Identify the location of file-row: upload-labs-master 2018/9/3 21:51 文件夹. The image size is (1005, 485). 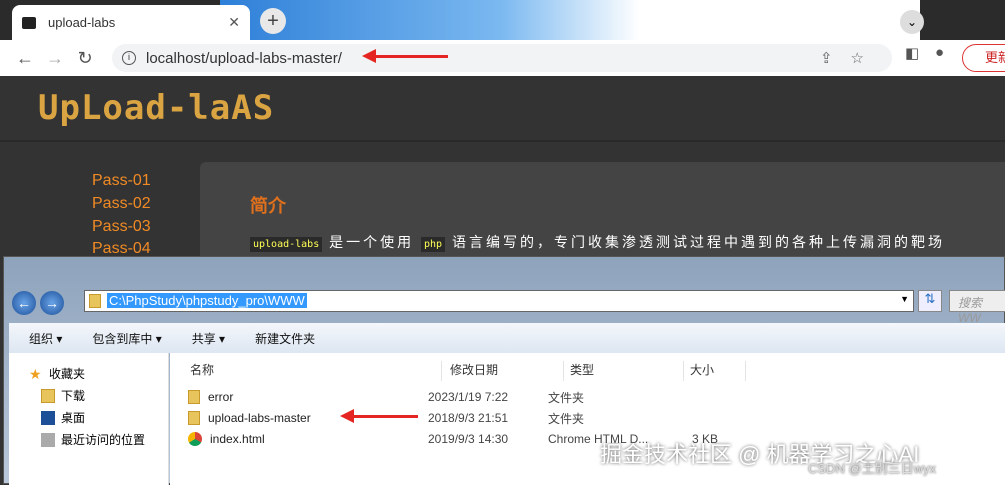
(538, 418).